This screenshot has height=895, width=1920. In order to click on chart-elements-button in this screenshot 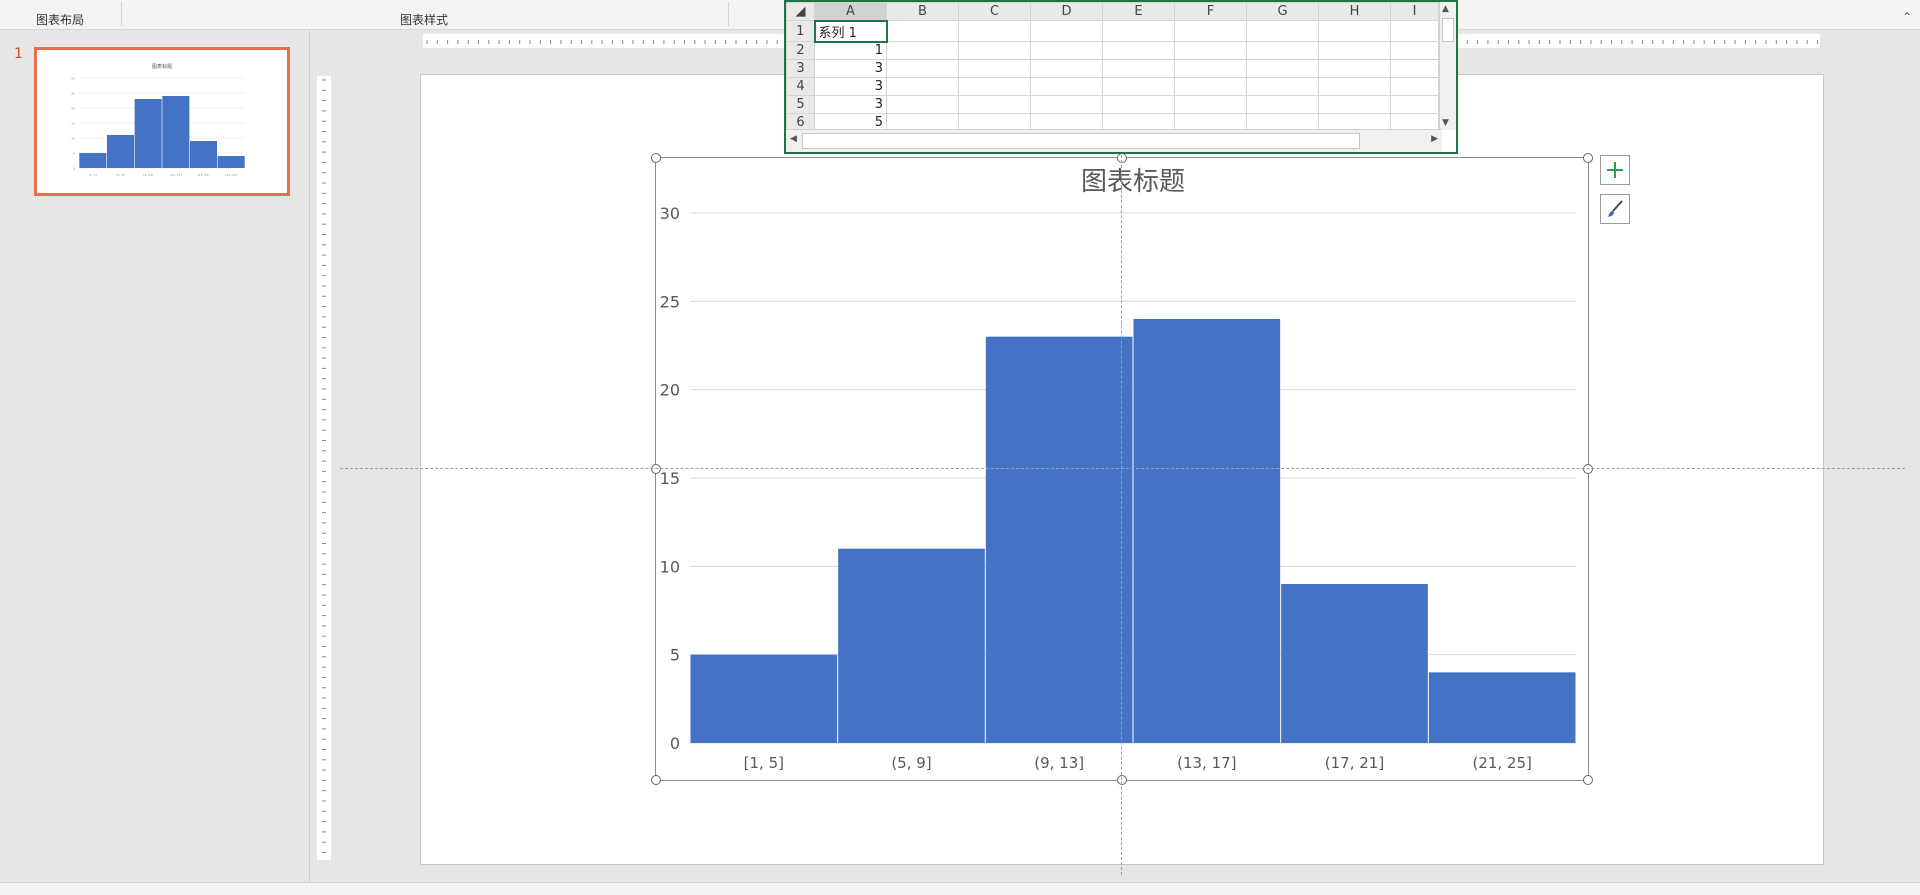, I will do `click(1615, 170)`.